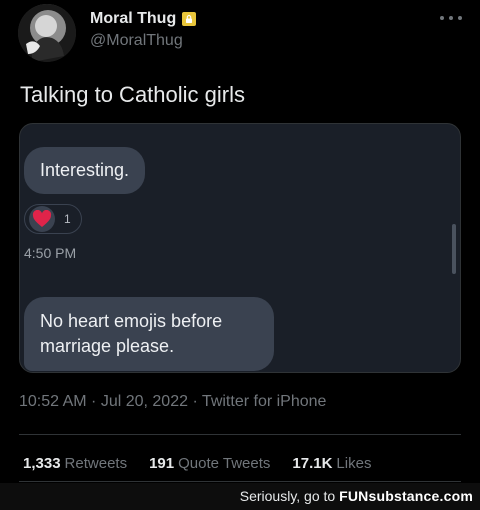 The height and width of the screenshot is (510, 480). What do you see at coordinates (189, 19) in the screenshot?
I see `lock-badge-icon` at bounding box center [189, 19].